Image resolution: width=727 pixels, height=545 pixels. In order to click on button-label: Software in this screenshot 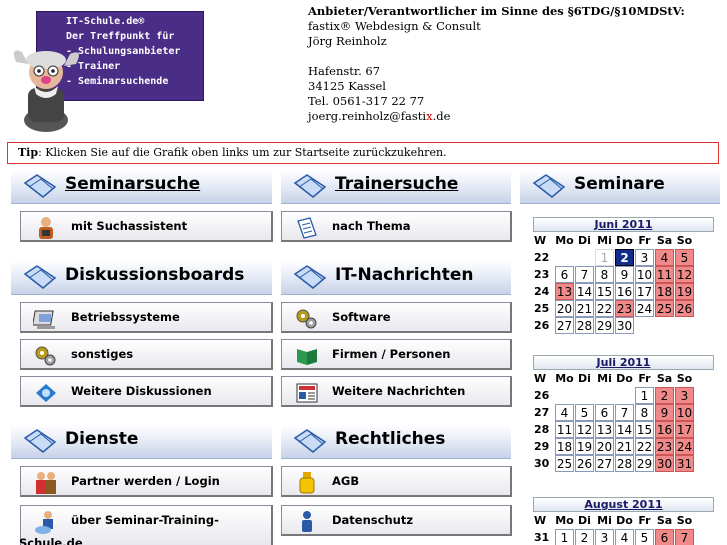, I will do `click(361, 317)`.